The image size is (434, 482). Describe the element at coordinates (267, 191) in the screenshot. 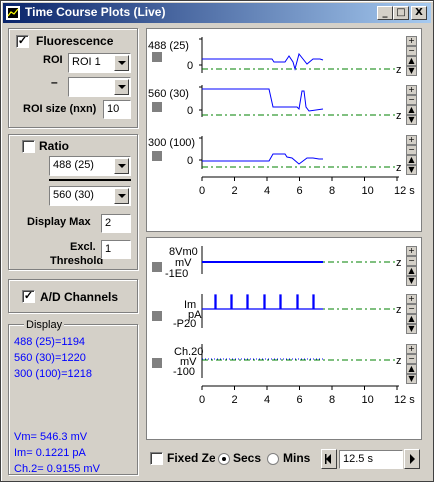

I see `top-x-tick-label: 4` at that location.